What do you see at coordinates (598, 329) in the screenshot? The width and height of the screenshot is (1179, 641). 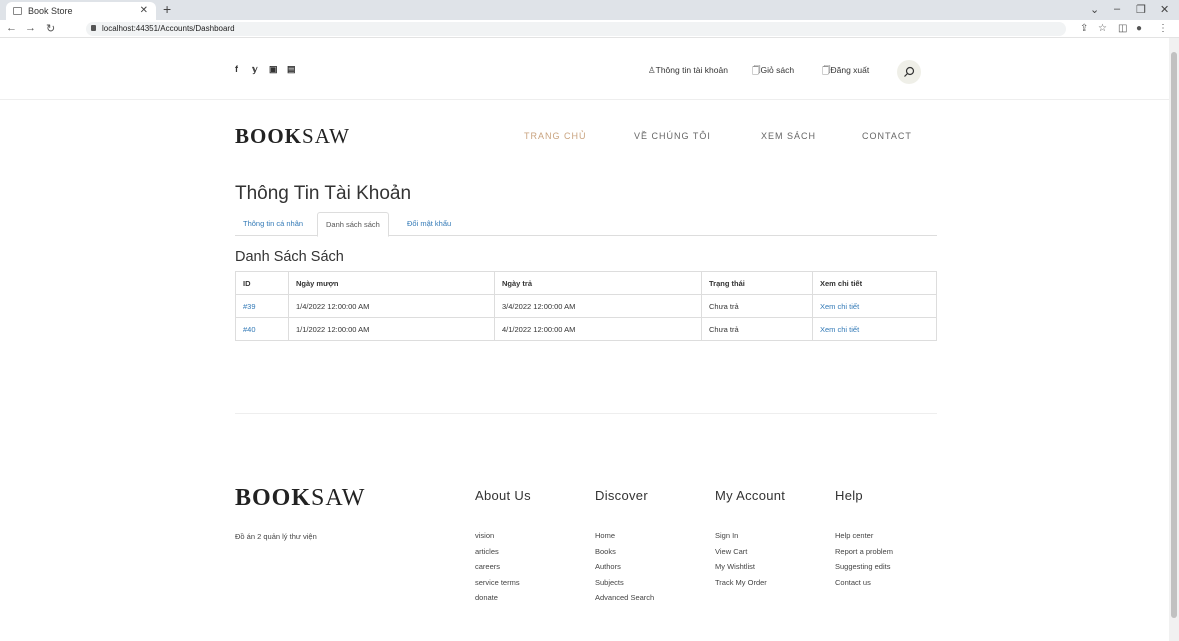 I see `row-return-date: 4/1/2022 12:00:00 AM` at bounding box center [598, 329].